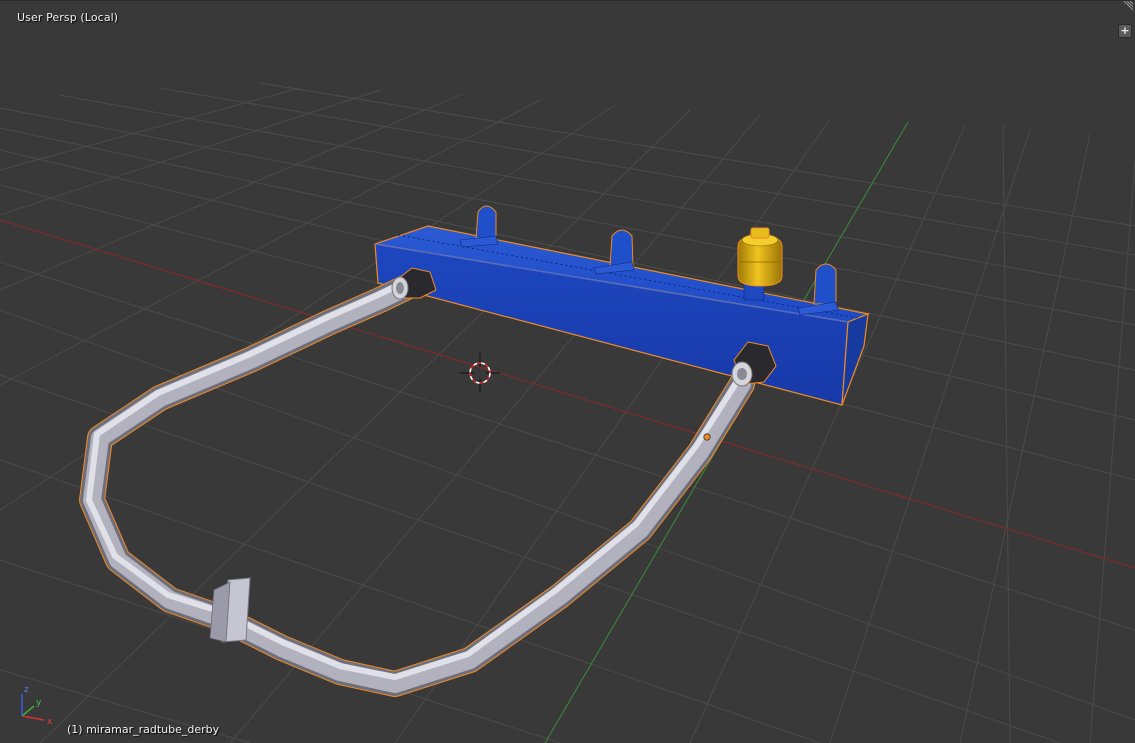 The height and width of the screenshot is (743, 1135). I want to click on gizmo-z-label: z, so click(26, 690).